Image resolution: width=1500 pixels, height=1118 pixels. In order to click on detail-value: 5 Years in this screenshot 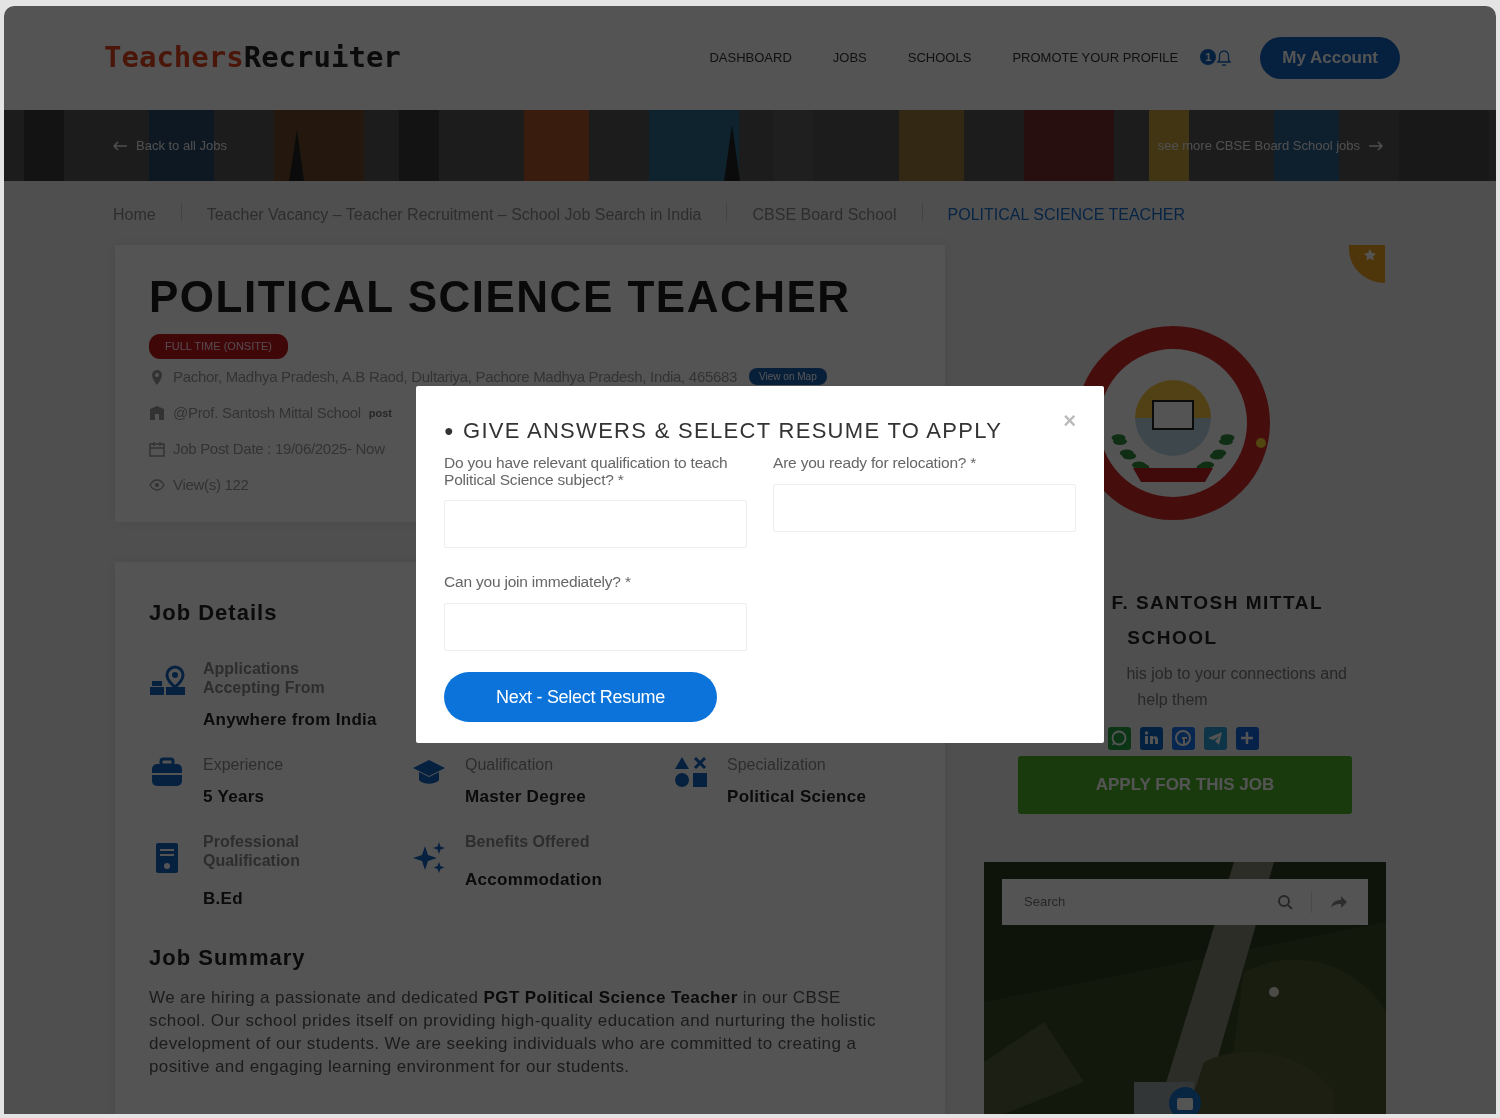, I will do `click(234, 797)`.